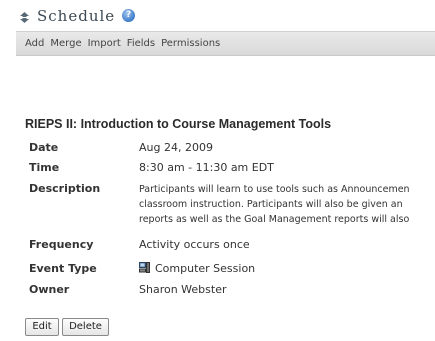  What do you see at coordinates (63, 268) in the screenshot?
I see `event-type-label: Event Type` at bounding box center [63, 268].